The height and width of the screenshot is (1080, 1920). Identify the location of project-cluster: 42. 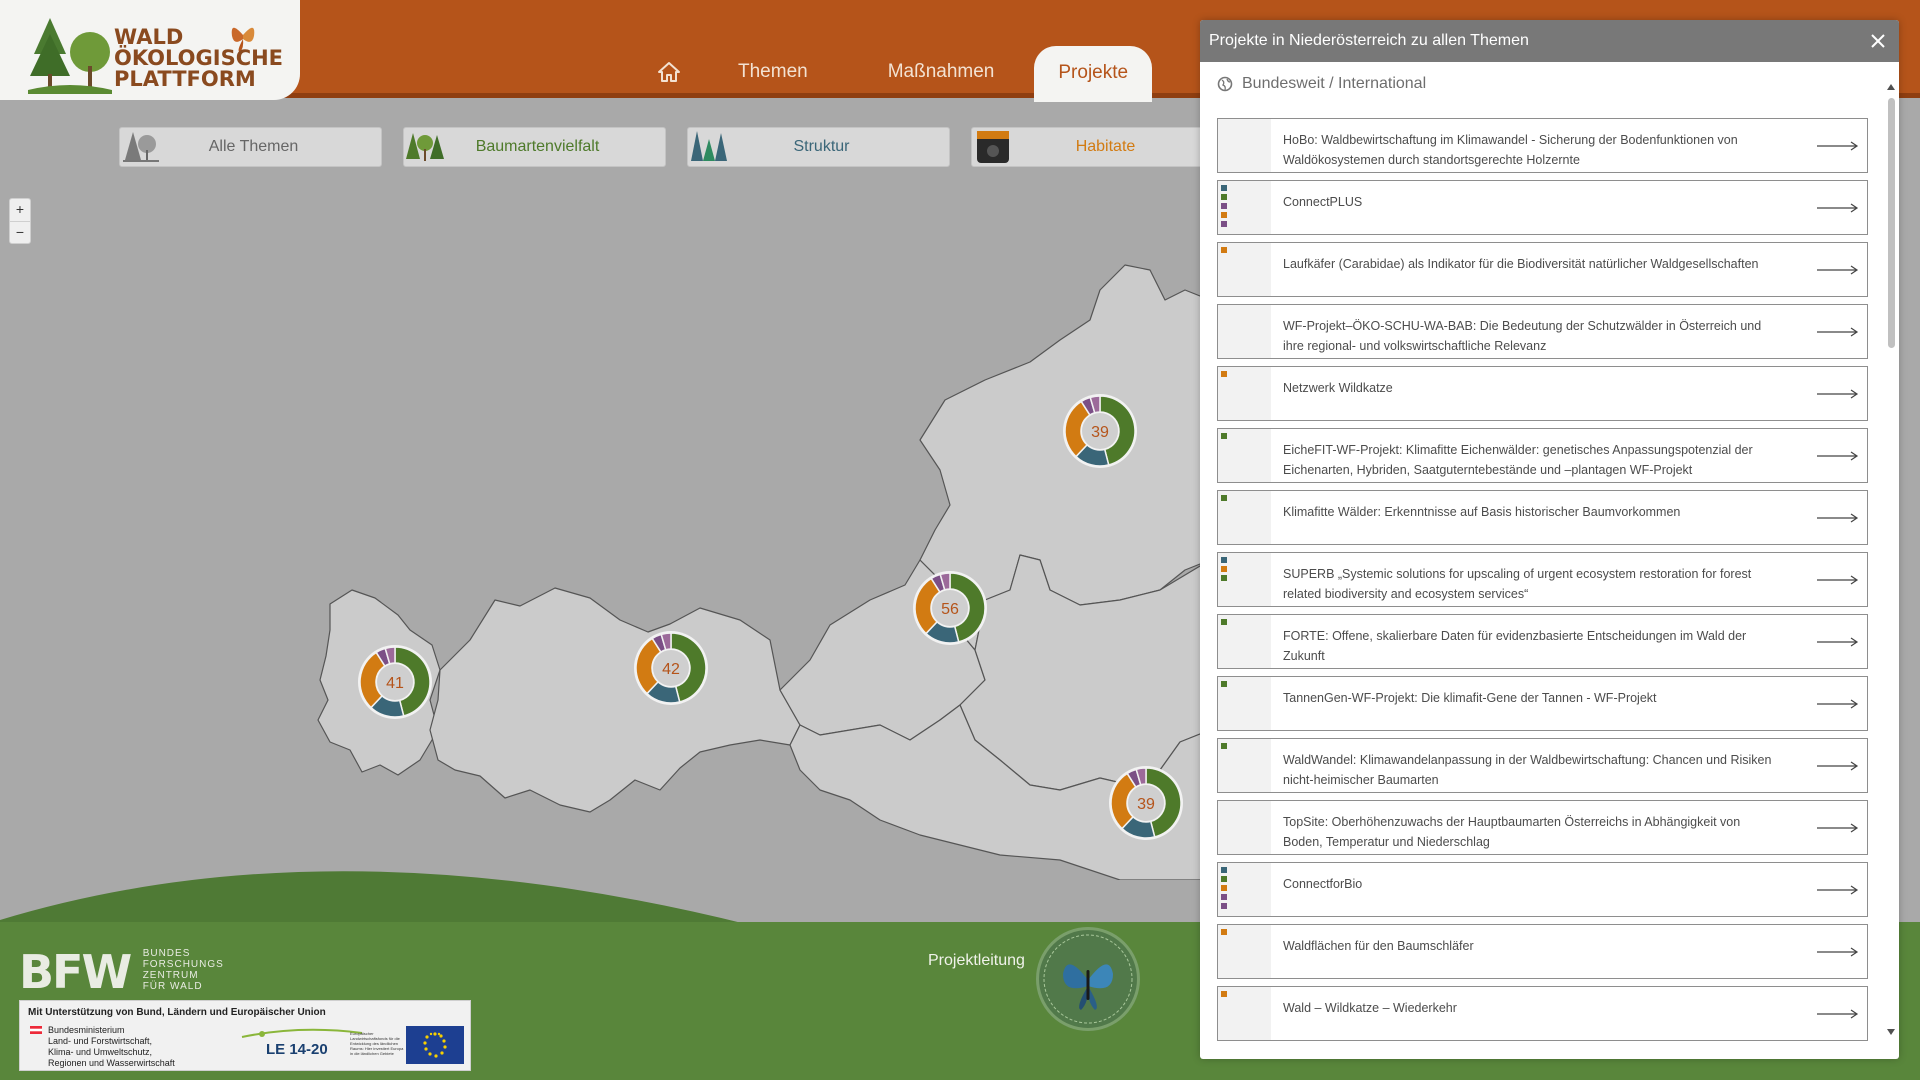
(671, 668).